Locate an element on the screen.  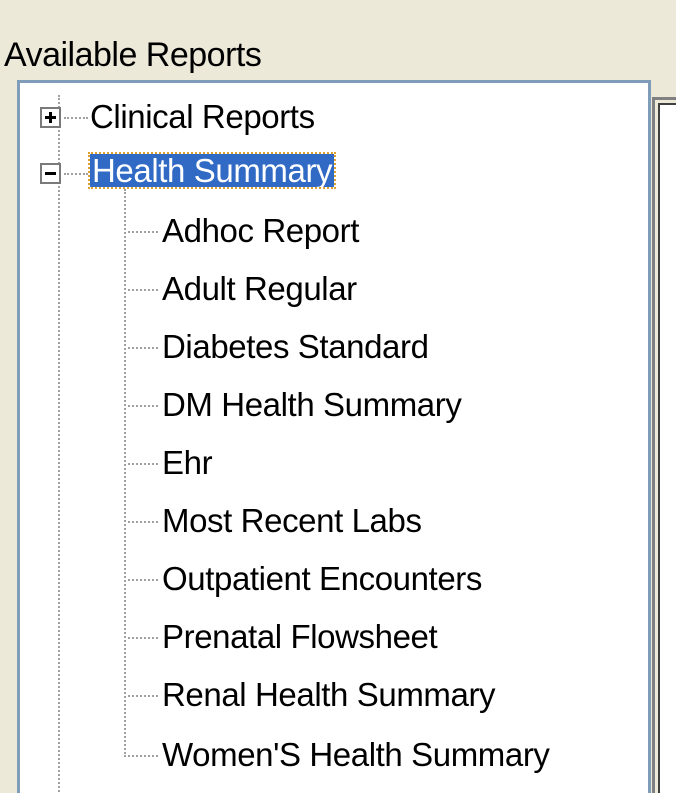
tree-node-health-summary: Health Summary is located at coordinates (212, 170).